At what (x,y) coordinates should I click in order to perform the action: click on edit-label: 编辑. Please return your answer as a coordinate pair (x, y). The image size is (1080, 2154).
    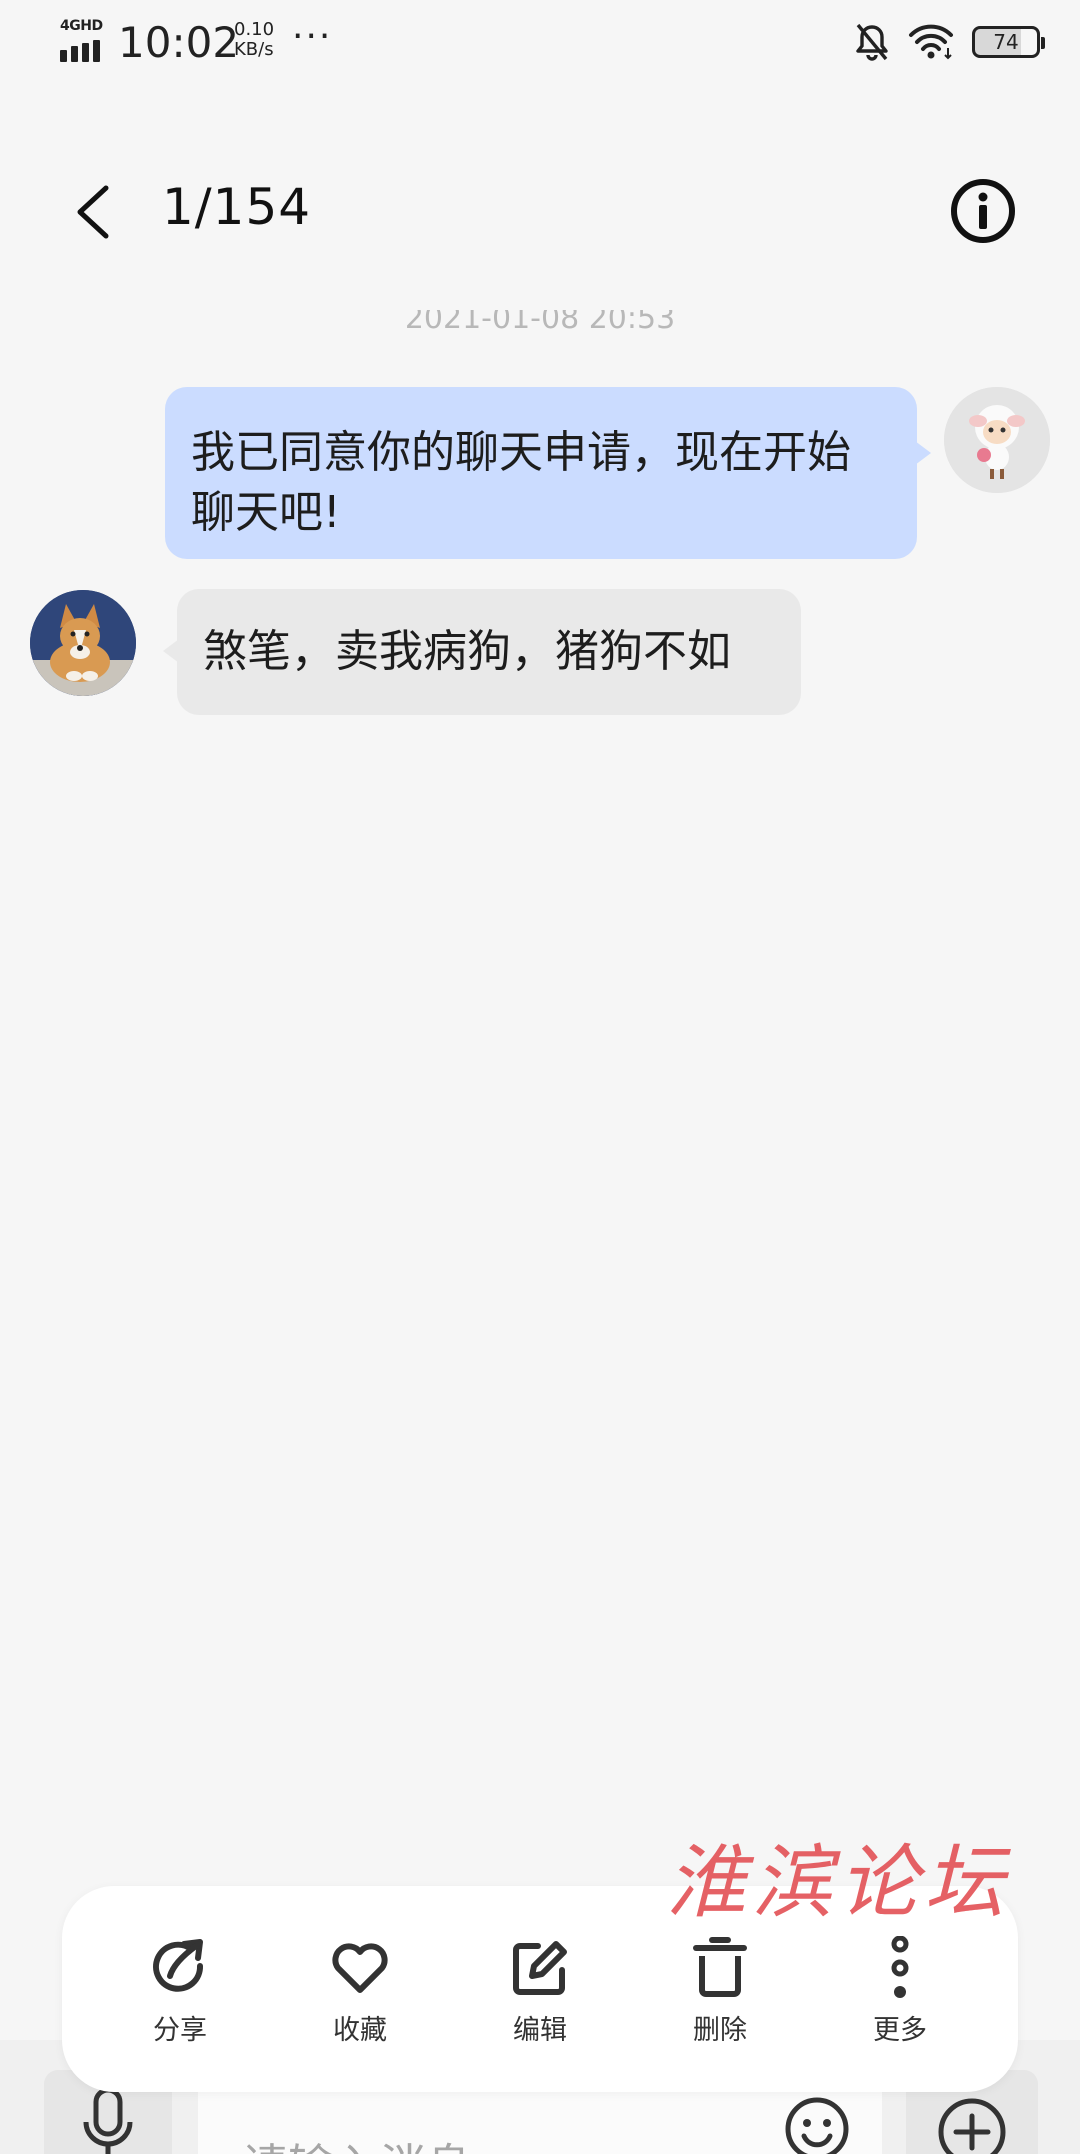
    Looking at the image, I should click on (540, 2030).